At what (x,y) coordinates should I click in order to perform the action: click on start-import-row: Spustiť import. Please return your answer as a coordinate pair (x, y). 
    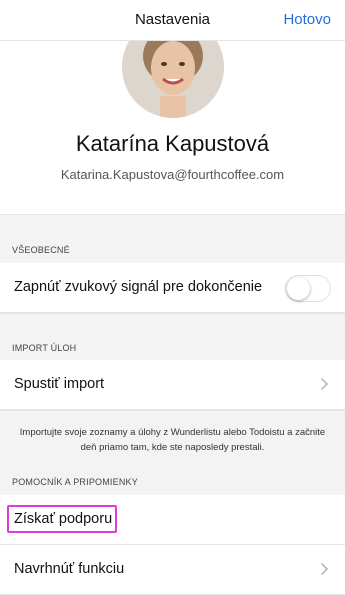
    Looking at the image, I should click on (172, 385).